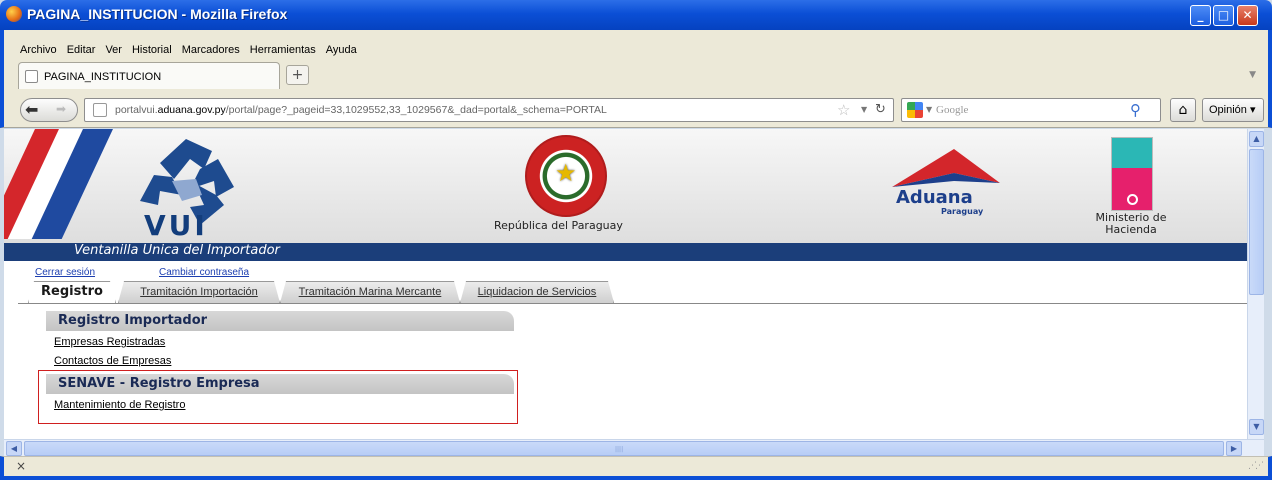 The width and height of the screenshot is (1272, 480). What do you see at coordinates (100, 110) in the screenshot?
I see `site-identity-icon` at bounding box center [100, 110].